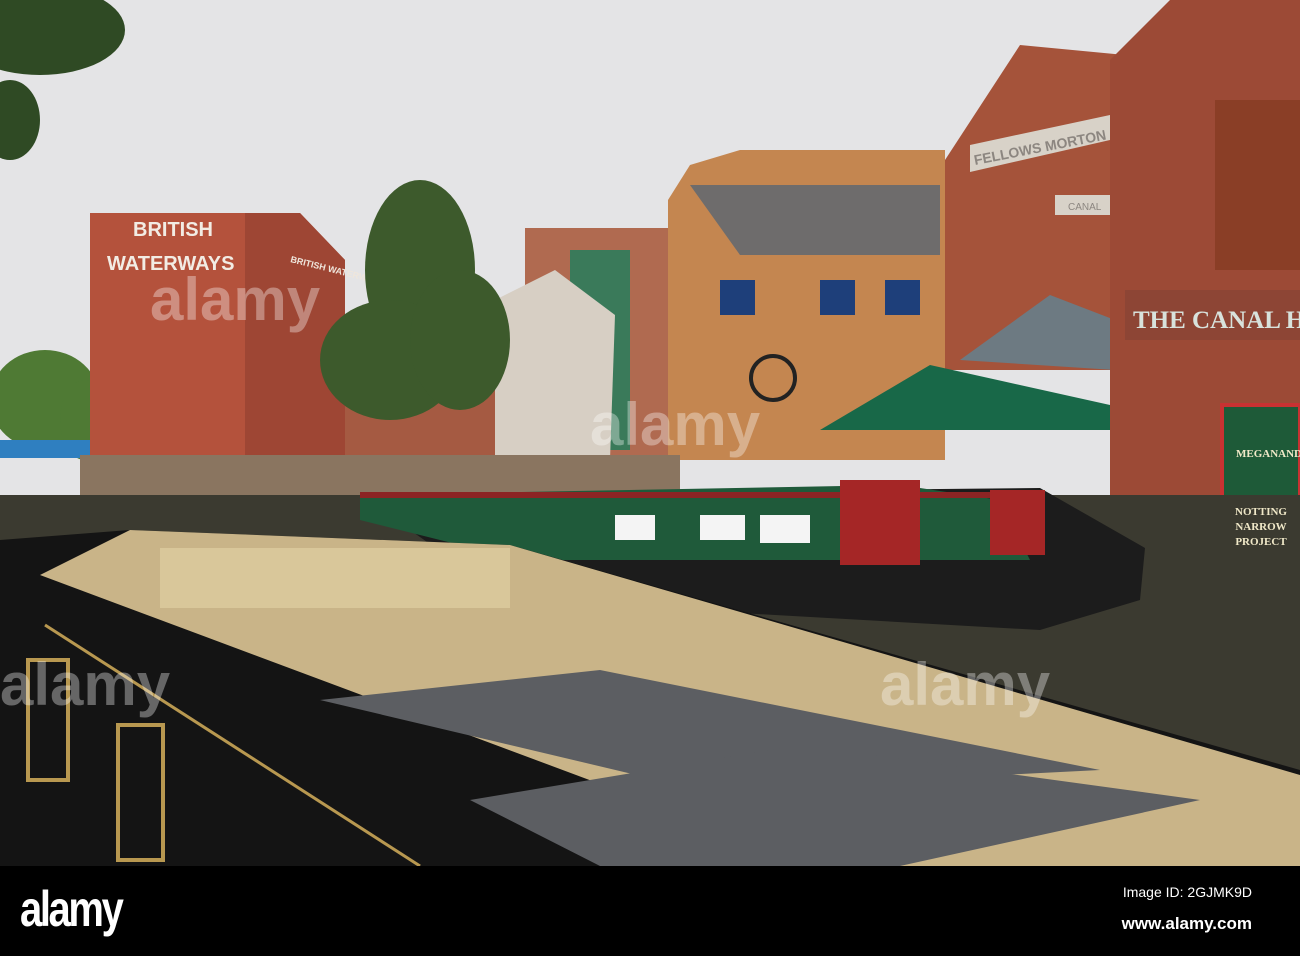 The image size is (1300, 956). Describe the element at coordinates (1261, 542) in the screenshot. I see `door-sign-line3: PROJECT` at that location.